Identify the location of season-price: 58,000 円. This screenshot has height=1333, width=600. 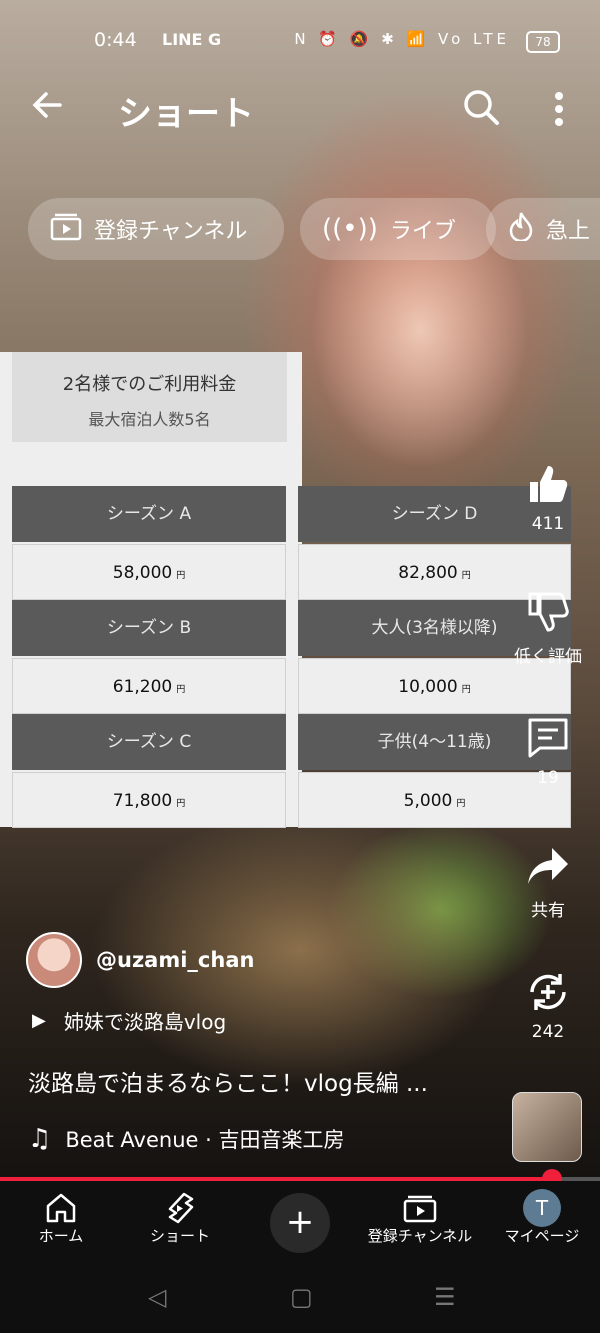
(149, 572).